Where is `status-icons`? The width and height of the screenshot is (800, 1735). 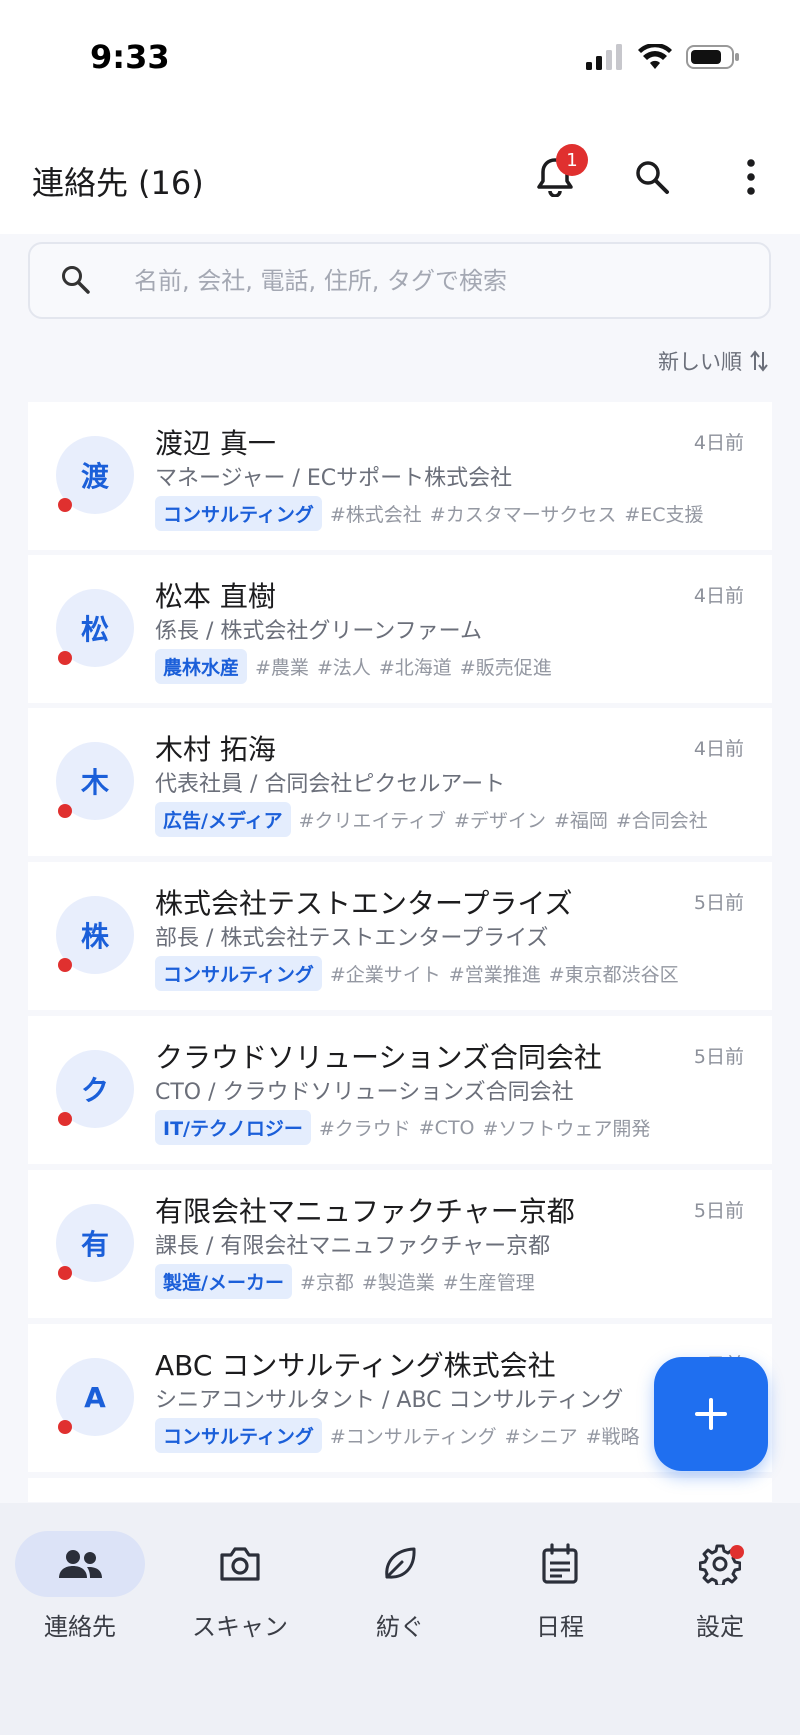 status-icons is located at coordinates (663, 57).